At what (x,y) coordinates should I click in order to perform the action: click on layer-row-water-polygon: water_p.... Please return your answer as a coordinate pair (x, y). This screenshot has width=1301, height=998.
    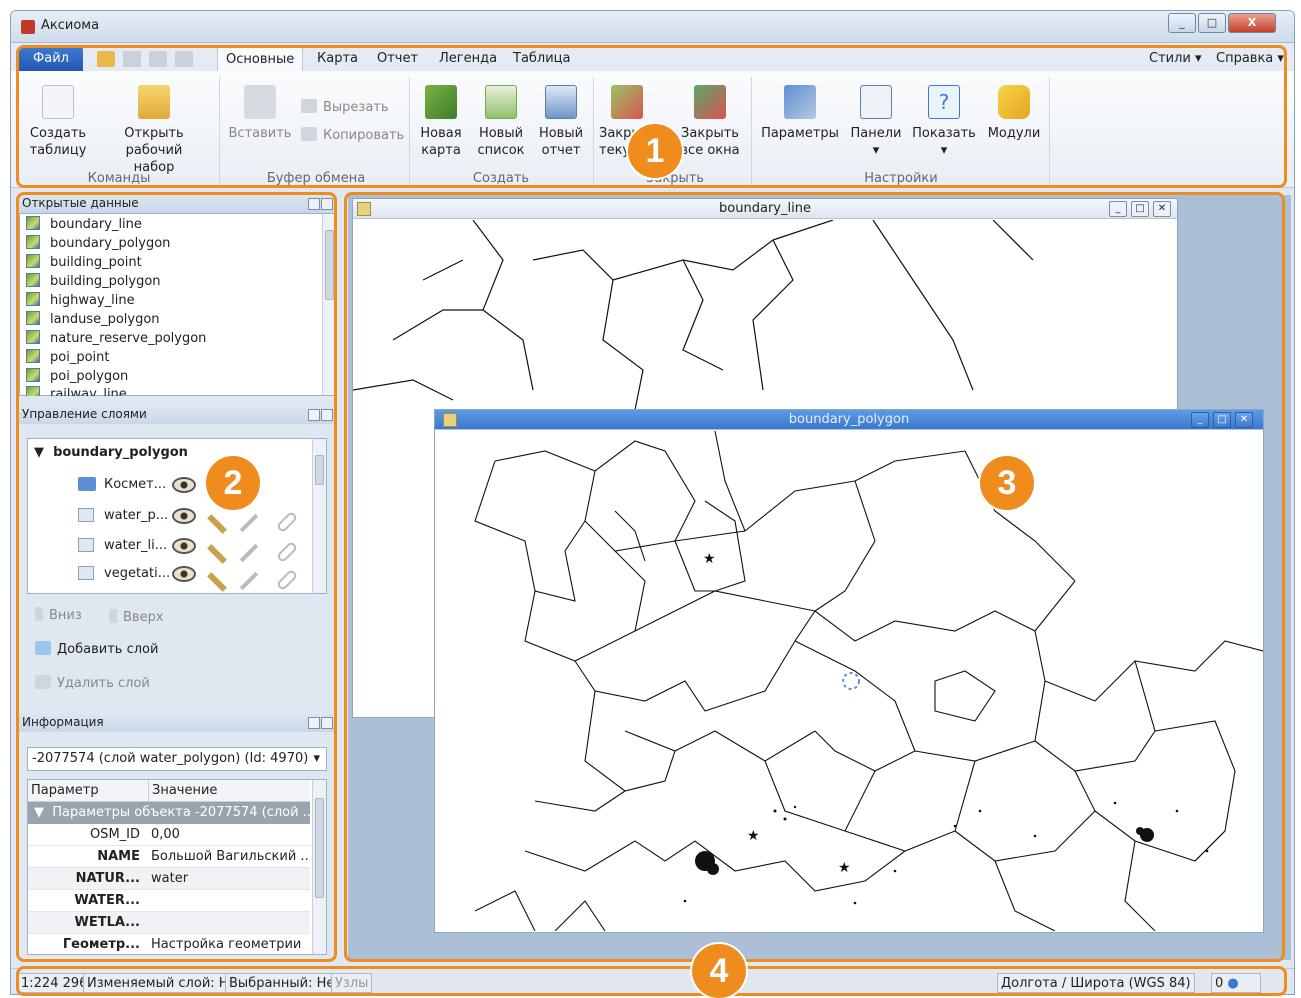
    Looking at the image, I should click on (123, 516).